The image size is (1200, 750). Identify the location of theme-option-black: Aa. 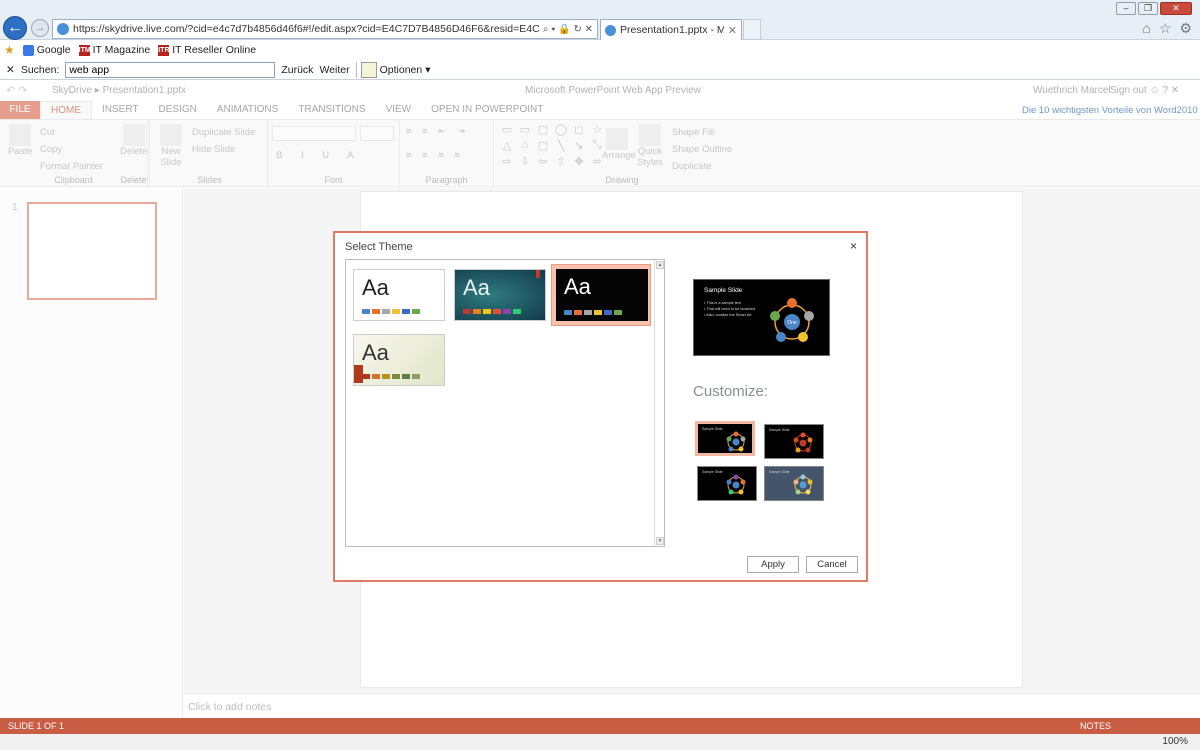
(602, 295).